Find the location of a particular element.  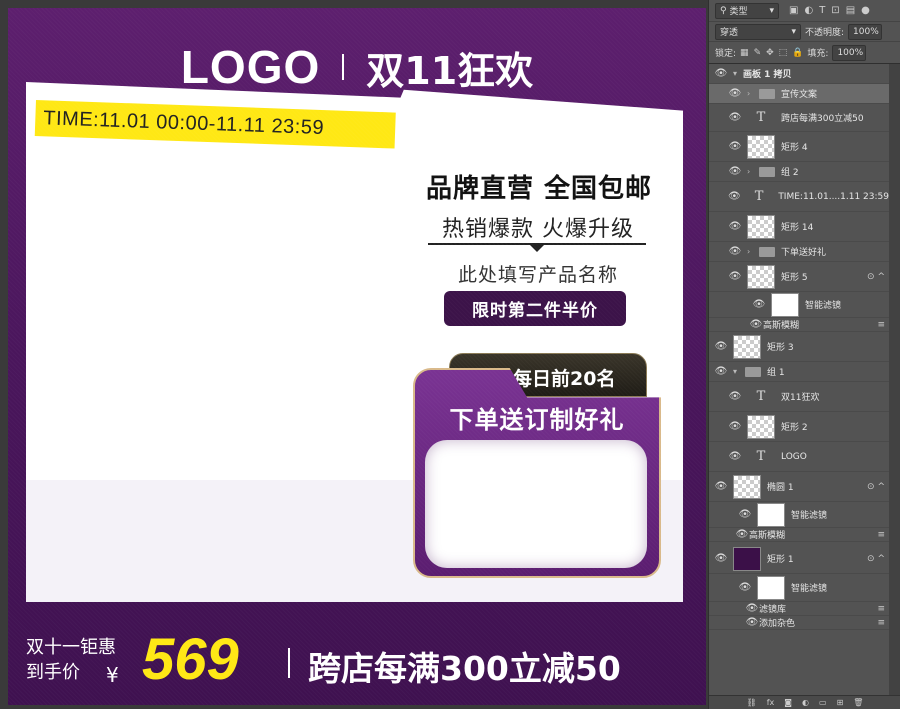

layers-scrollbar is located at coordinates (894, 379).